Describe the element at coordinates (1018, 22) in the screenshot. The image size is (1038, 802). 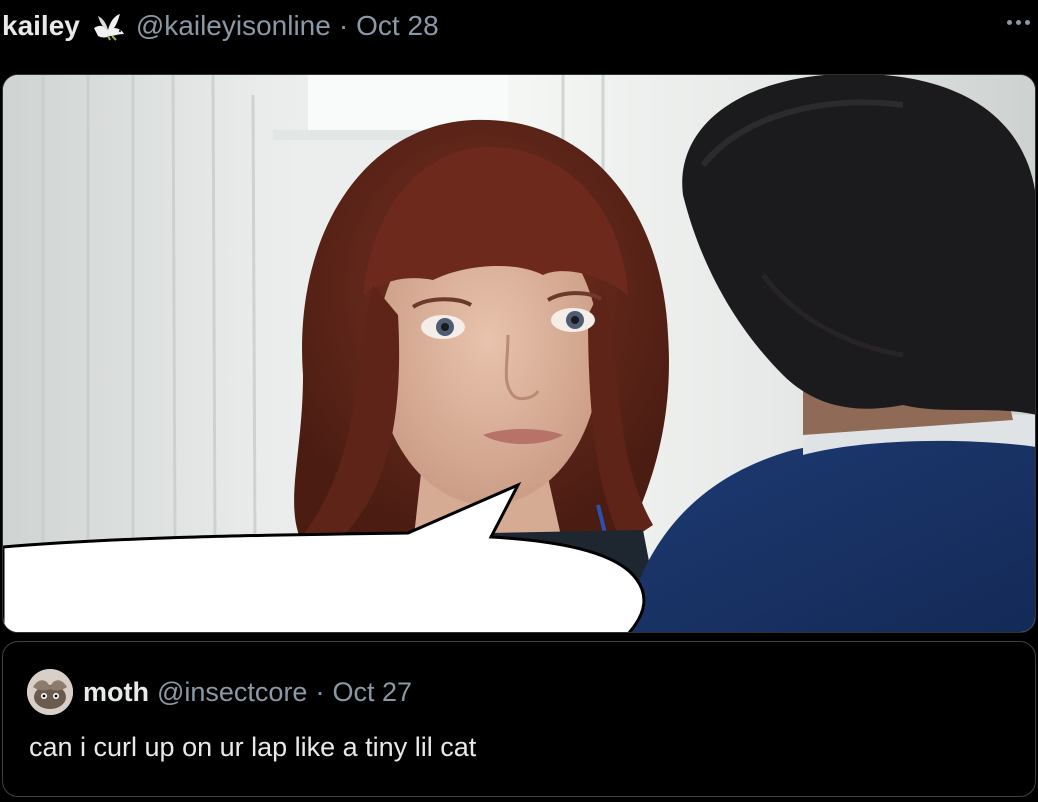
I see `ellipsis-icon` at that location.